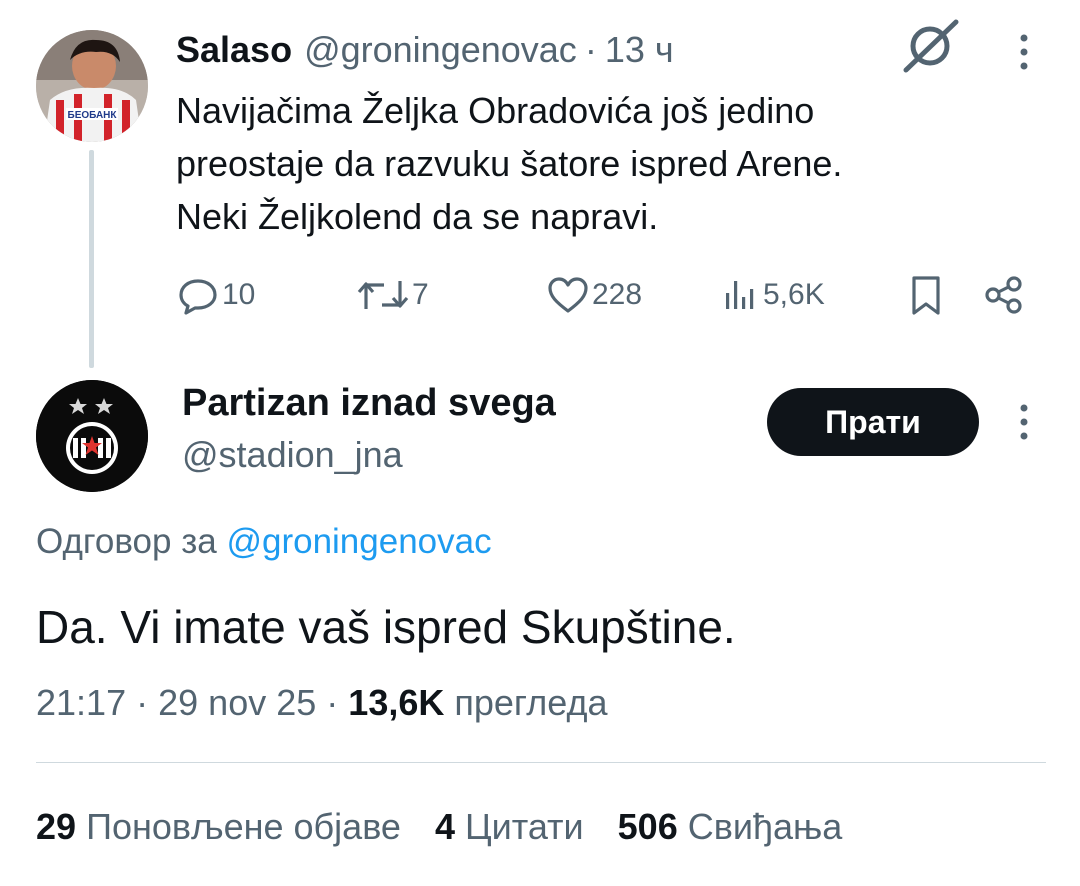  I want to click on parent-action-bar: 10 7 228 5,6K, so click(611, 295).